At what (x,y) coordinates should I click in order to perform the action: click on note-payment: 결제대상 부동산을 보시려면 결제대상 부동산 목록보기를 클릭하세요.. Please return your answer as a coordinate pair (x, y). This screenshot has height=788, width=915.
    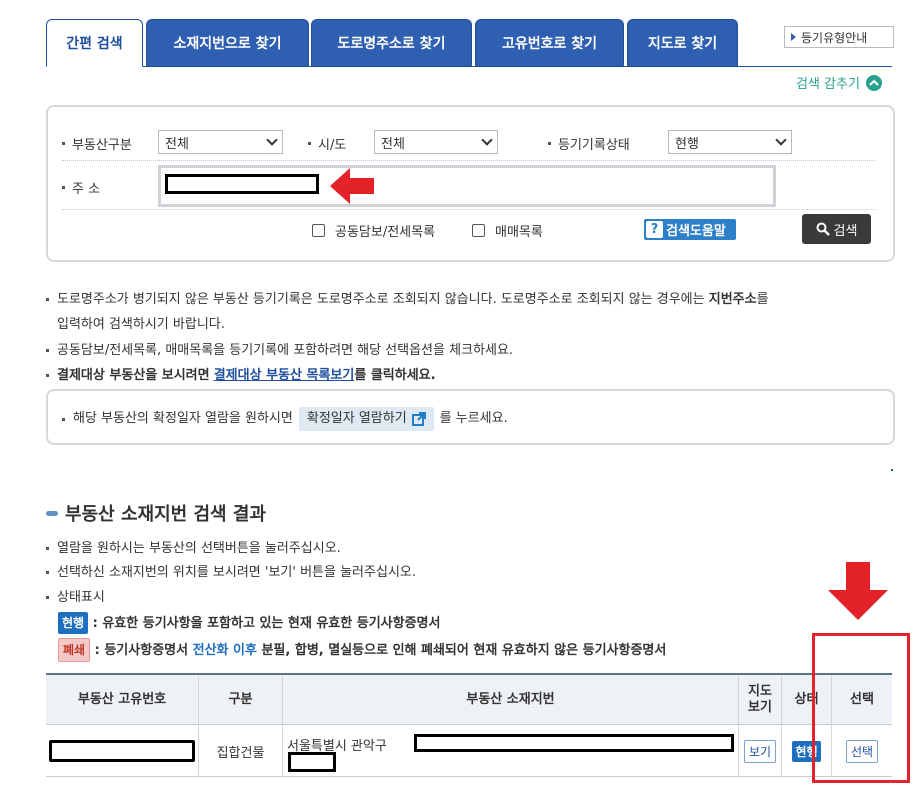
    Looking at the image, I should click on (241, 376).